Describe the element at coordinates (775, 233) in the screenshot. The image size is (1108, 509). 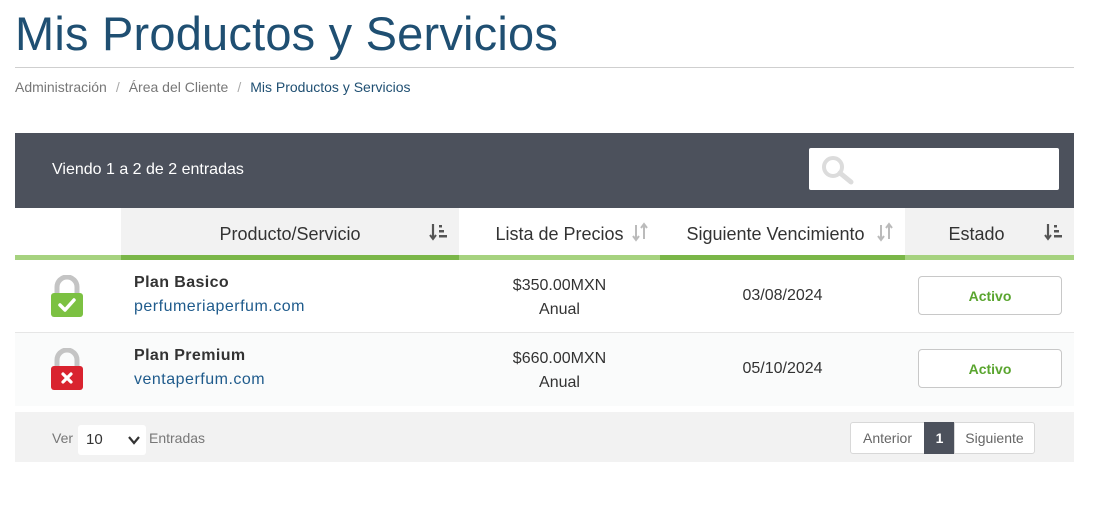
I see `header-label: Siguiente Vencimiento` at that location.